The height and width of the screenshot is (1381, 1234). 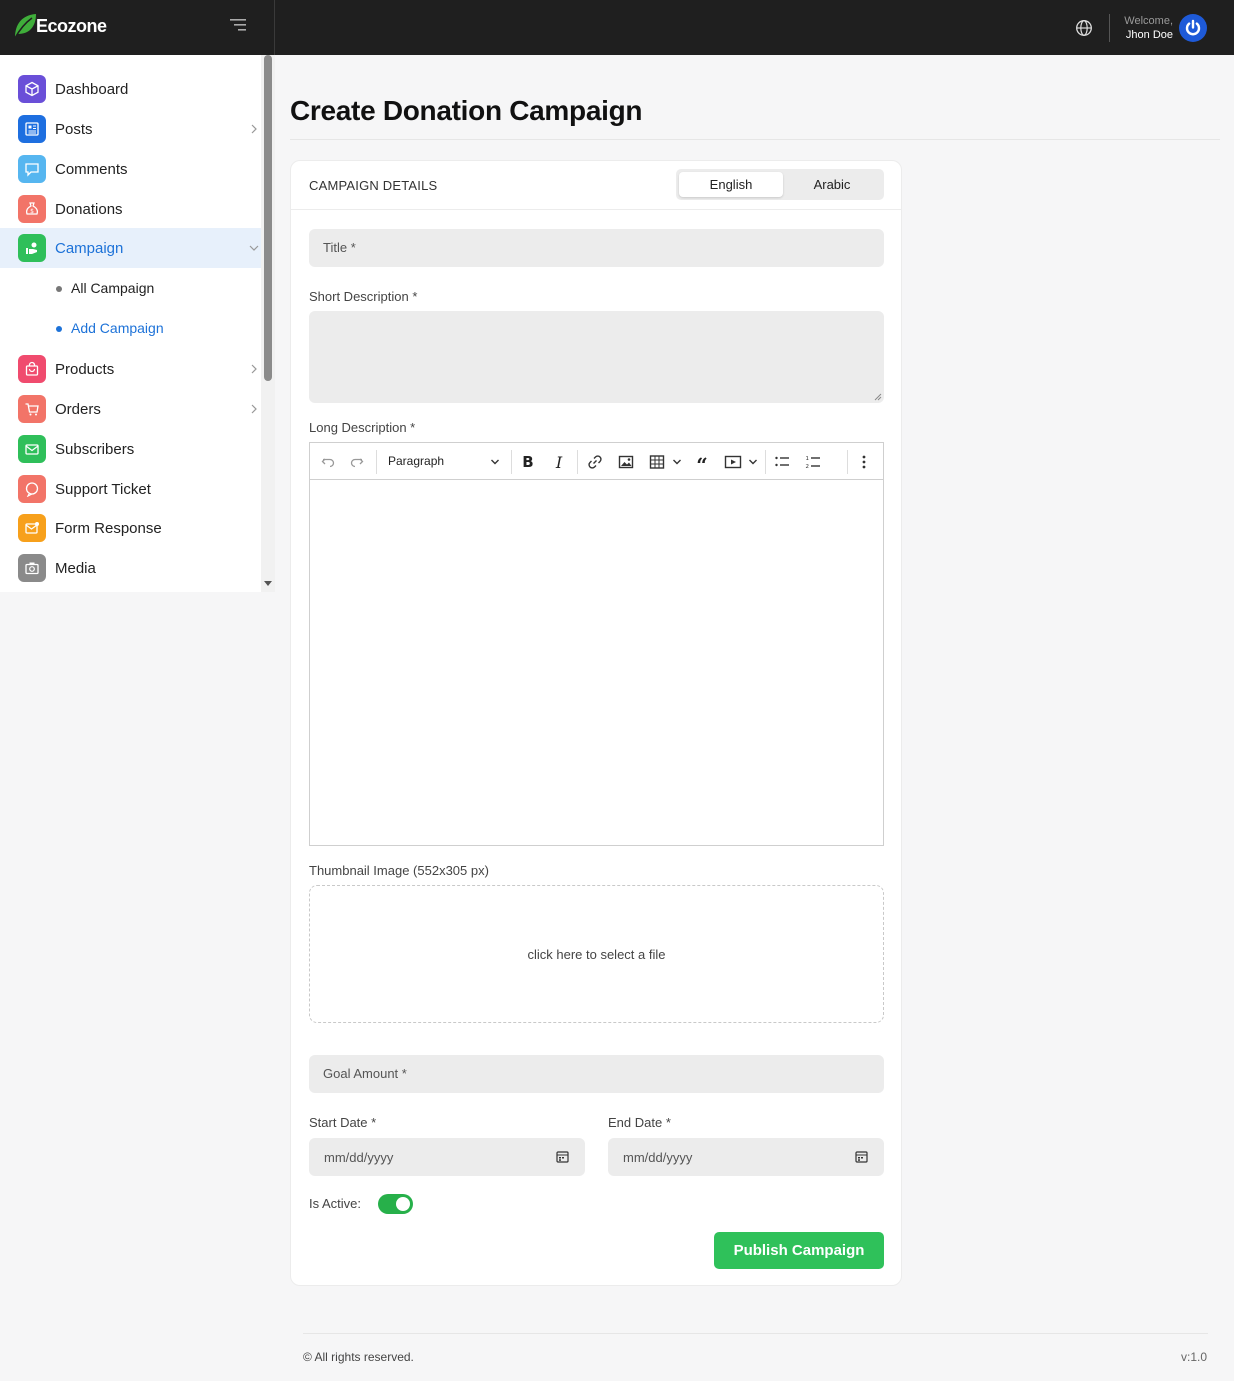 I want to click on media-embed-icon, so click(x=733, y=462).